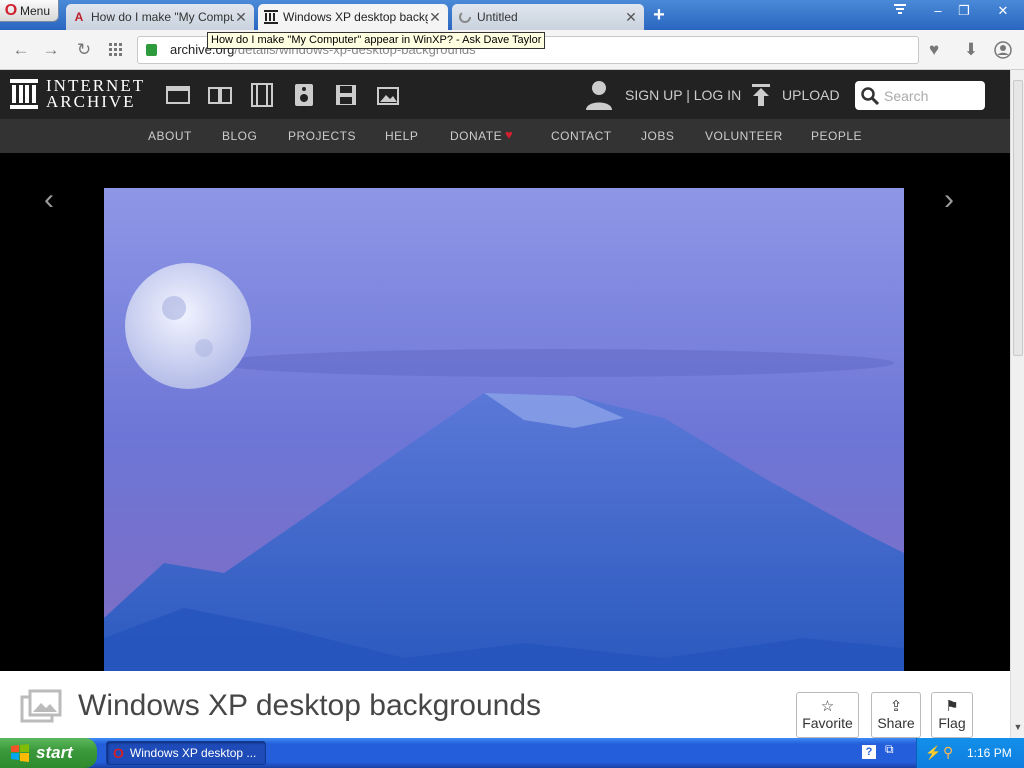 Image resolution: width=1024 pixels, height=768 pixels. Describe the element at coordinates (548, 17) in the screenshot. I see `tab-untitled: Untitled ✕` at that location.